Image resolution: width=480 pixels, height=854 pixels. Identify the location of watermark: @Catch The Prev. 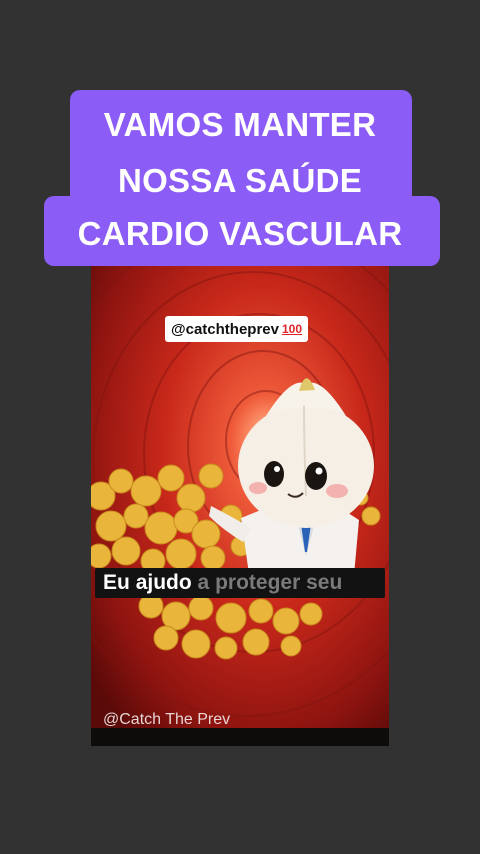
(167, 719).